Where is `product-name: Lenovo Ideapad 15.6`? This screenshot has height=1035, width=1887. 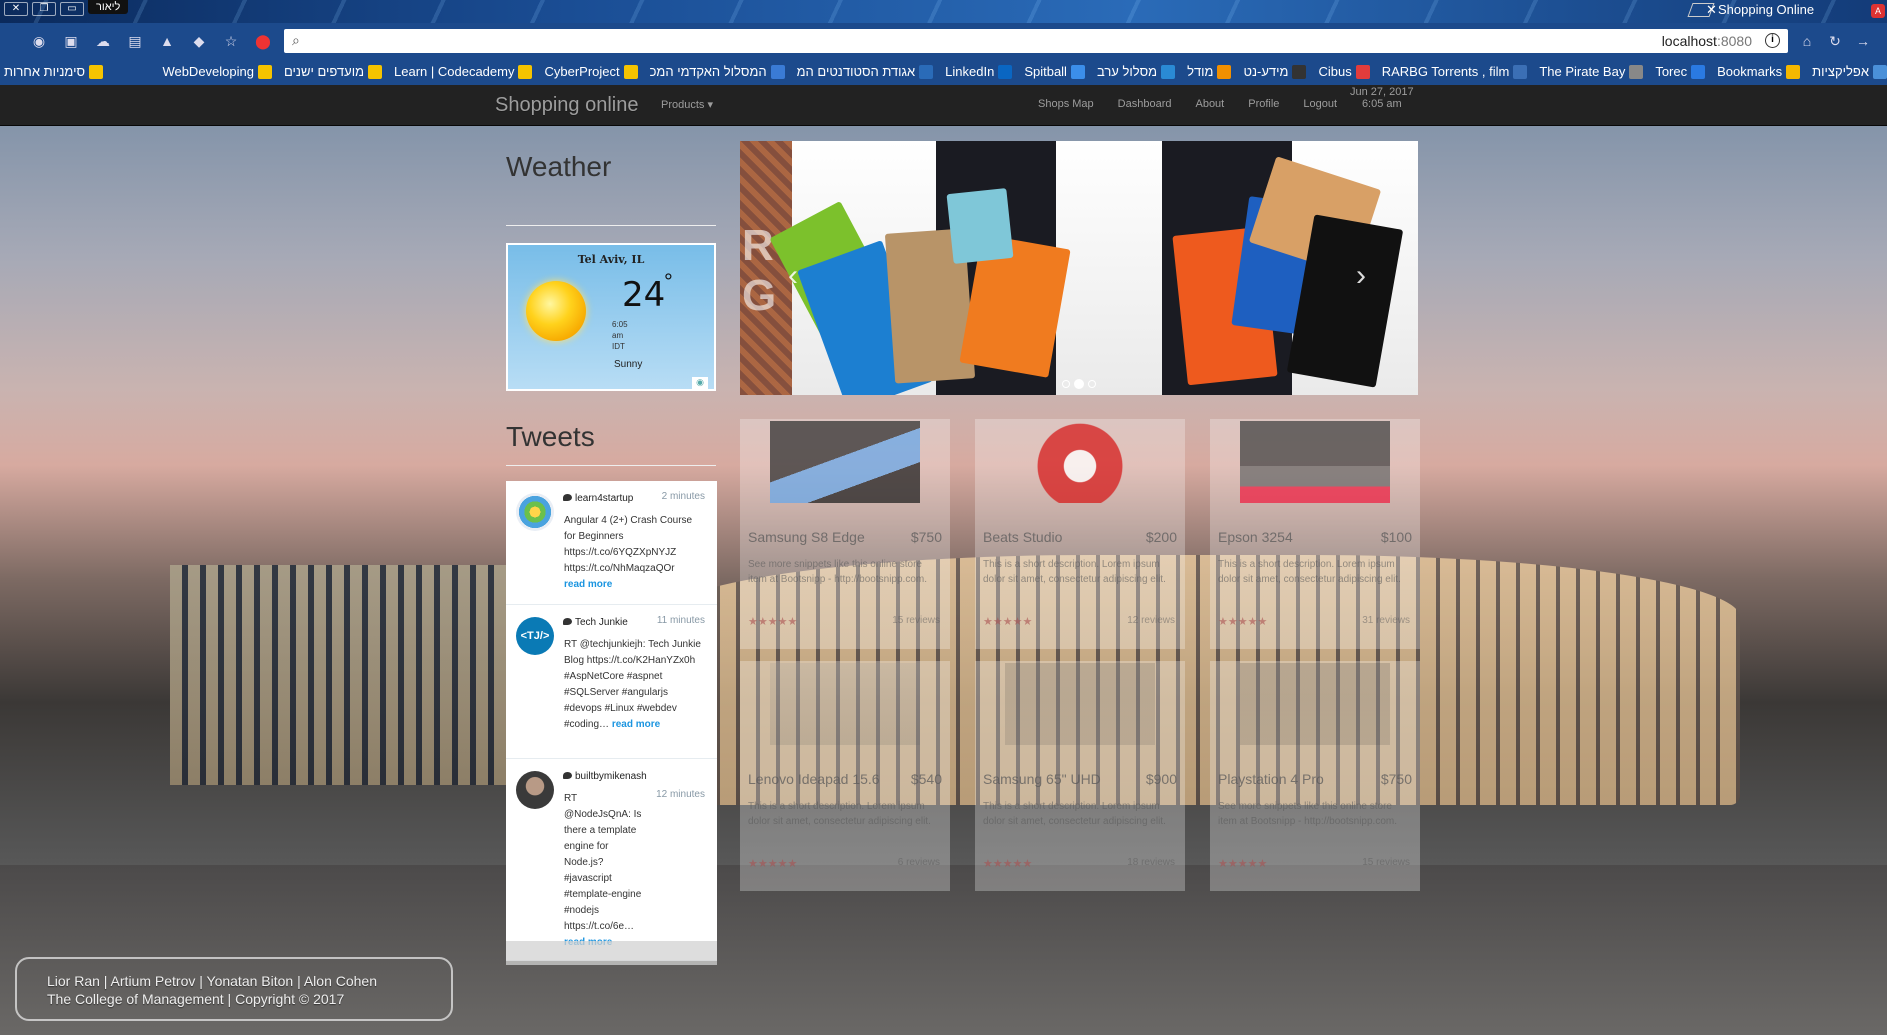
product-name: Lenovo Ideapad 15.6 is located at coordinates (814, 779).